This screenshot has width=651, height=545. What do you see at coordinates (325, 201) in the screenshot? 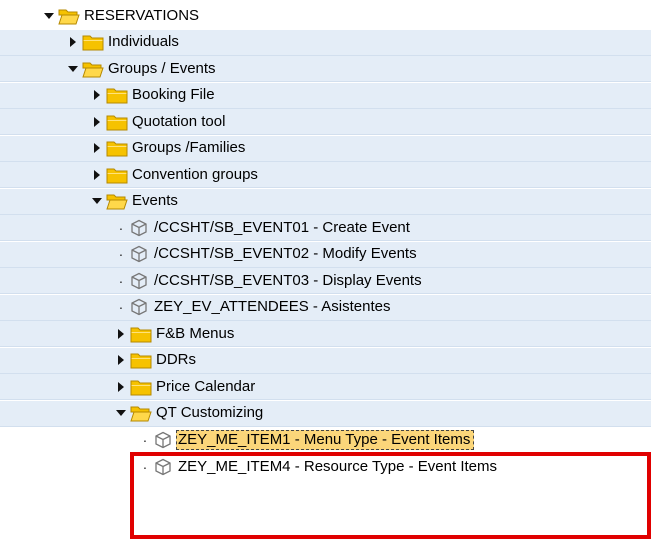
I see `tree-folder-node: Events` at bounding box center [325, 201].